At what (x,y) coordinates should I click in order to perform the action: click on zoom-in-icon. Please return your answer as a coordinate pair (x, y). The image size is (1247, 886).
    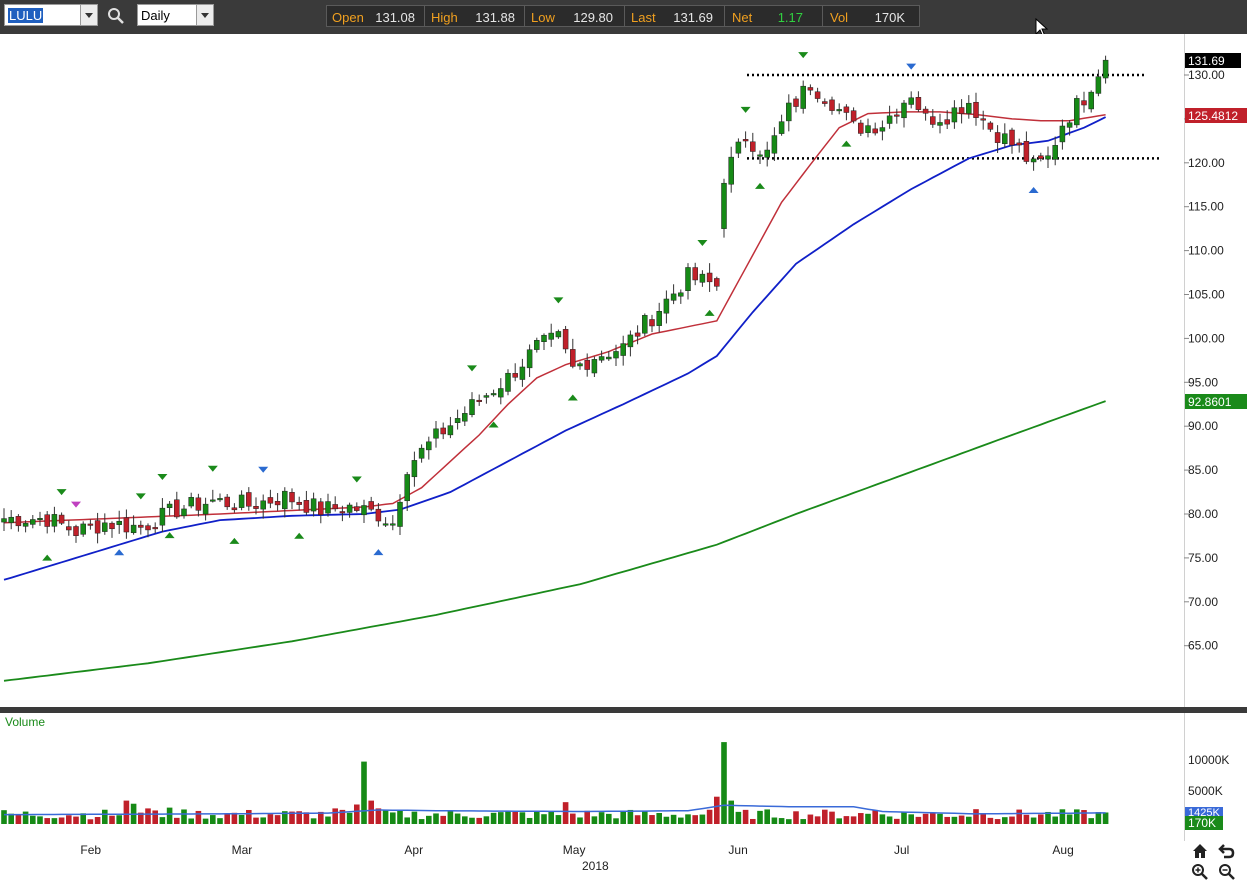
    Looking at the image, I should click on (1200, 874).